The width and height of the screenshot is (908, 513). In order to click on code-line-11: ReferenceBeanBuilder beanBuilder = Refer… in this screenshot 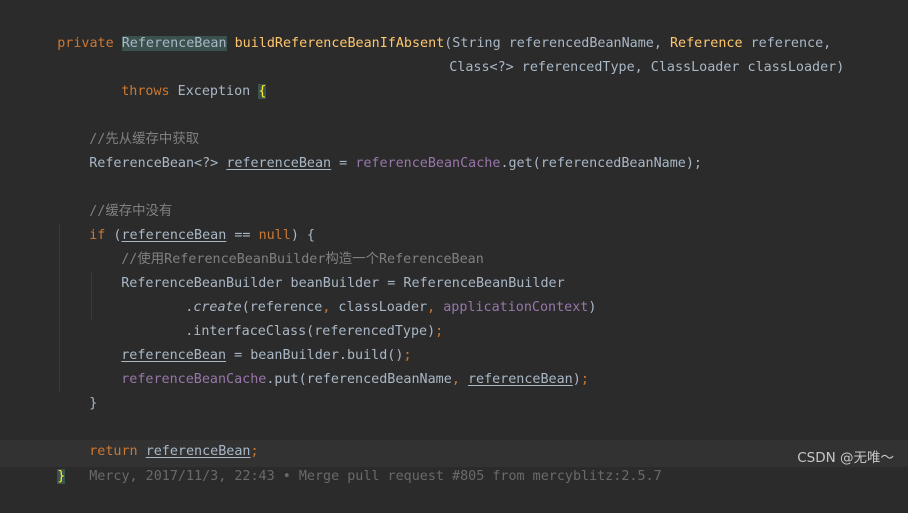, I will do `click(326, 269)`.